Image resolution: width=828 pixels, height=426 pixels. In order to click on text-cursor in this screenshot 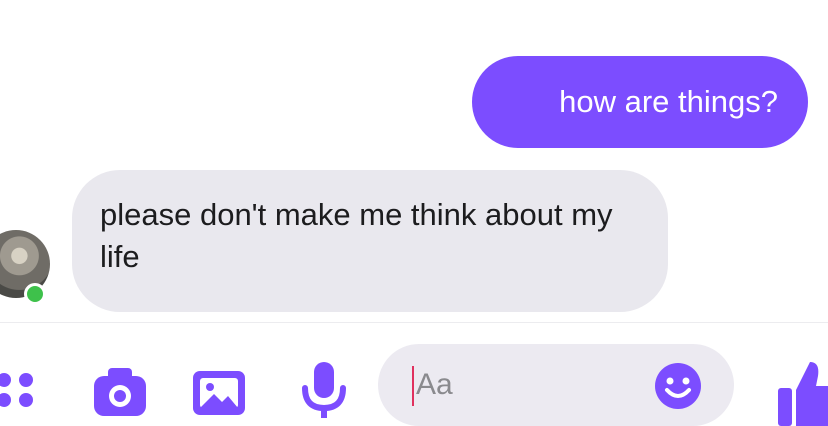, I will do `click(413, 386)`.